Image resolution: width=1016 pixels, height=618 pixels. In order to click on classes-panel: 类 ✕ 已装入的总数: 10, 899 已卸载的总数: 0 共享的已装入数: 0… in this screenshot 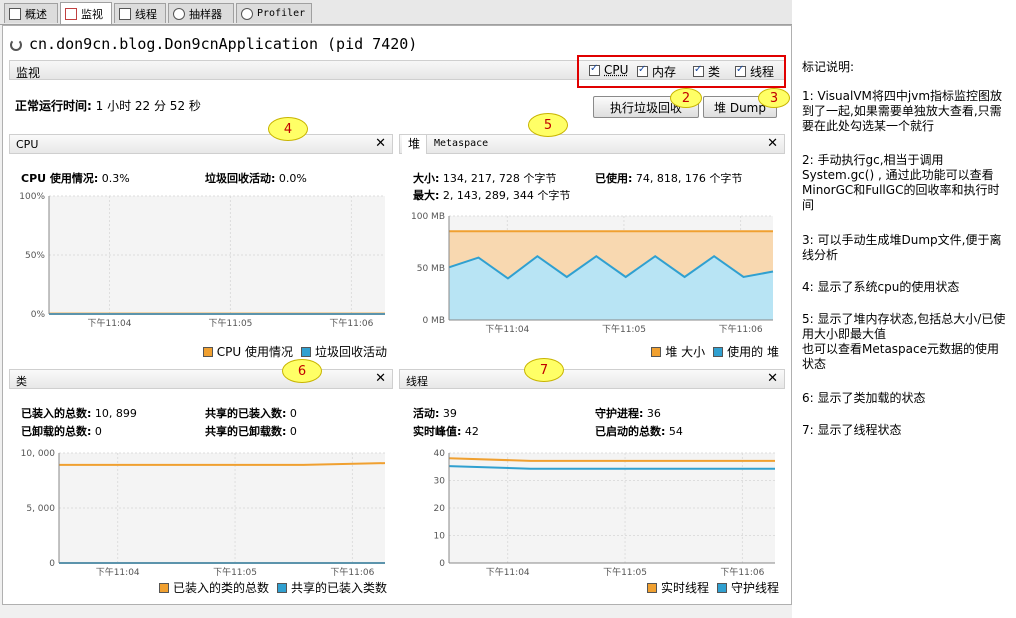, I will do `click(201, 483)`.